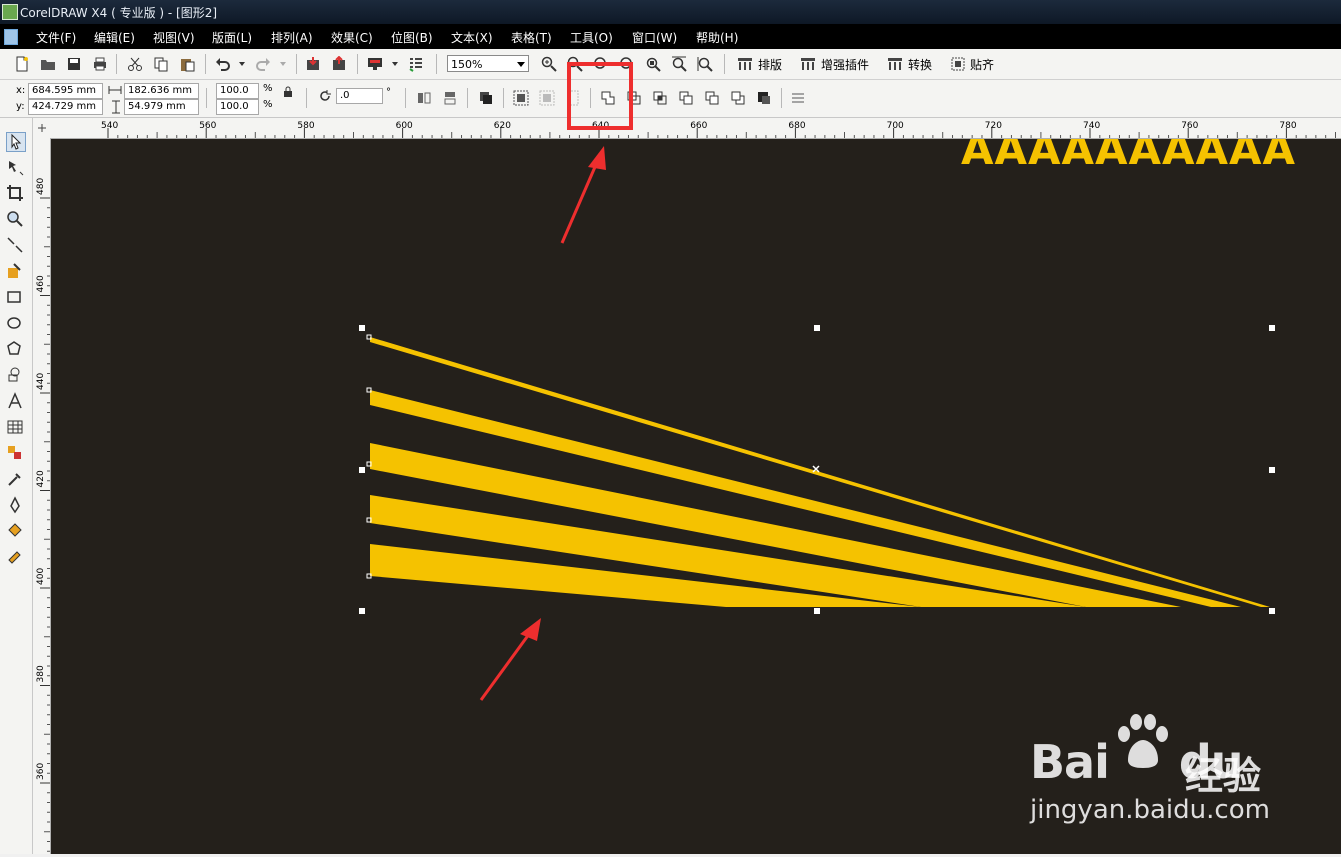  What do you see at coordinates (1143, 741) in the screenshot?
I see `baidu-paw-print-icon` at bounding box center [1143, 741].